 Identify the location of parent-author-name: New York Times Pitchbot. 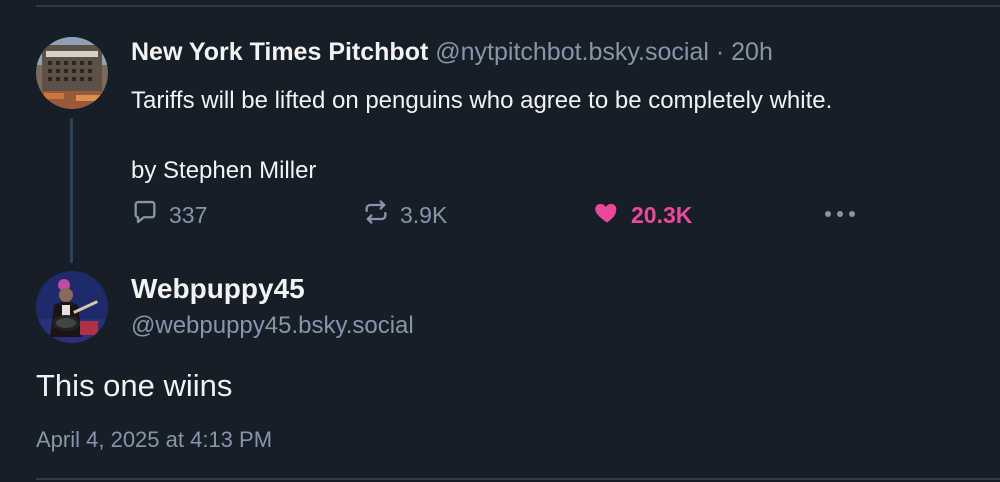
(279, 52).